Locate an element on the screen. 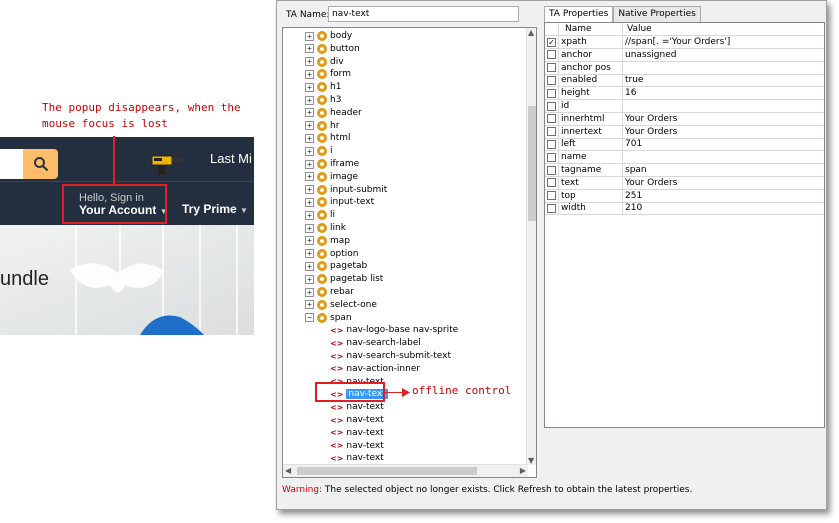  property-row: name is located at coordinates (684, 158).